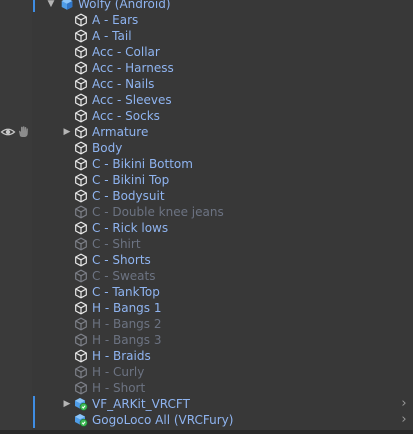 Image resolution: width=413 pixels, height=434 pixels. Describe the element at coordinates (124, 276) in the screenshot. I see `row-label: C - Sweats` at that location.